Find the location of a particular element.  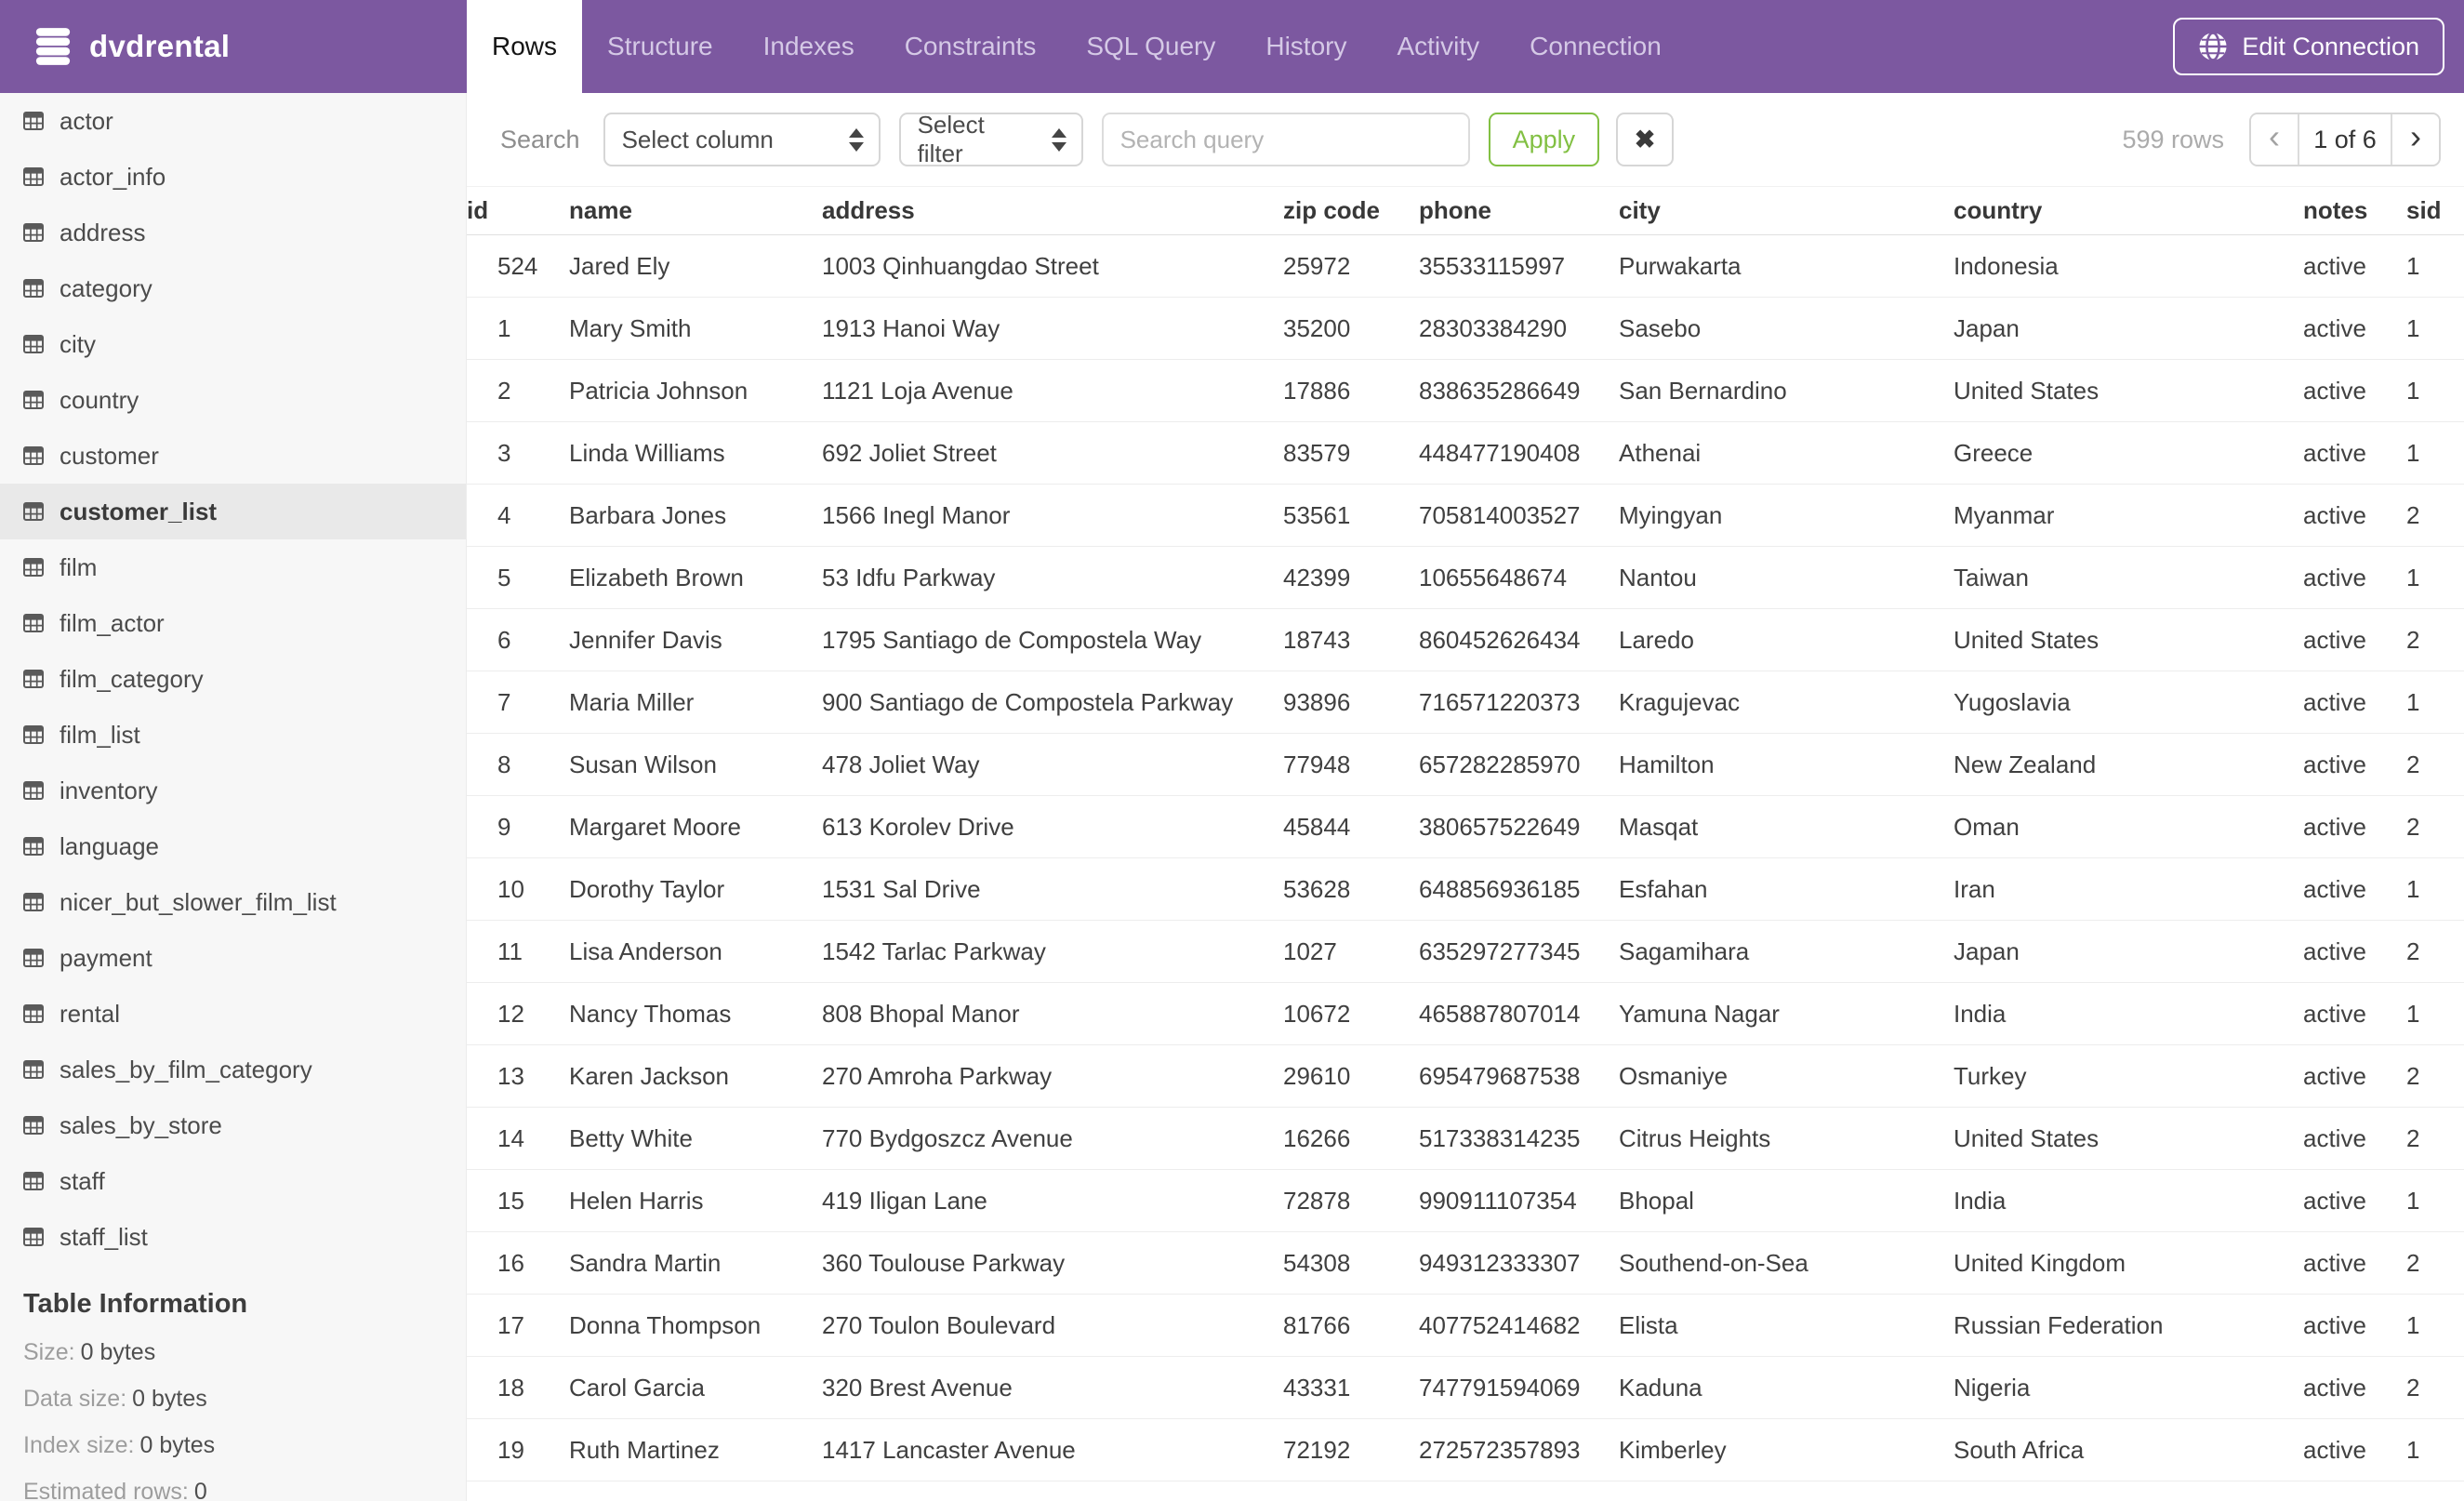

tab-sql-query: SQL Query is located at coordinates (1150, 46).